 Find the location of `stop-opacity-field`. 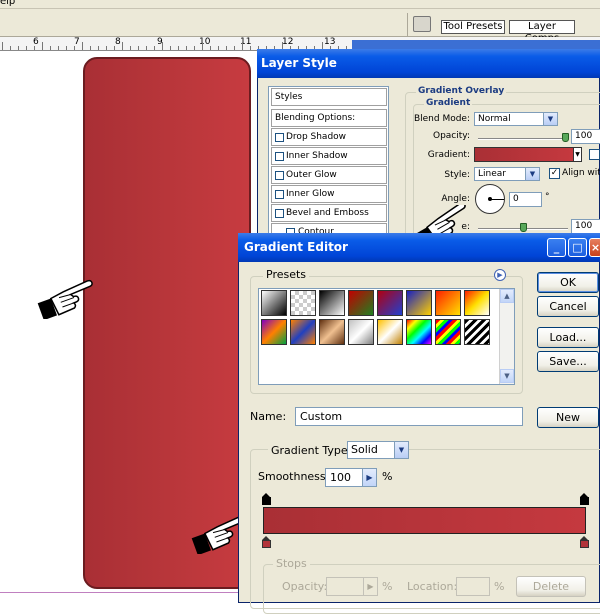

stop-opacity-field is located at coordinates (345, 586).